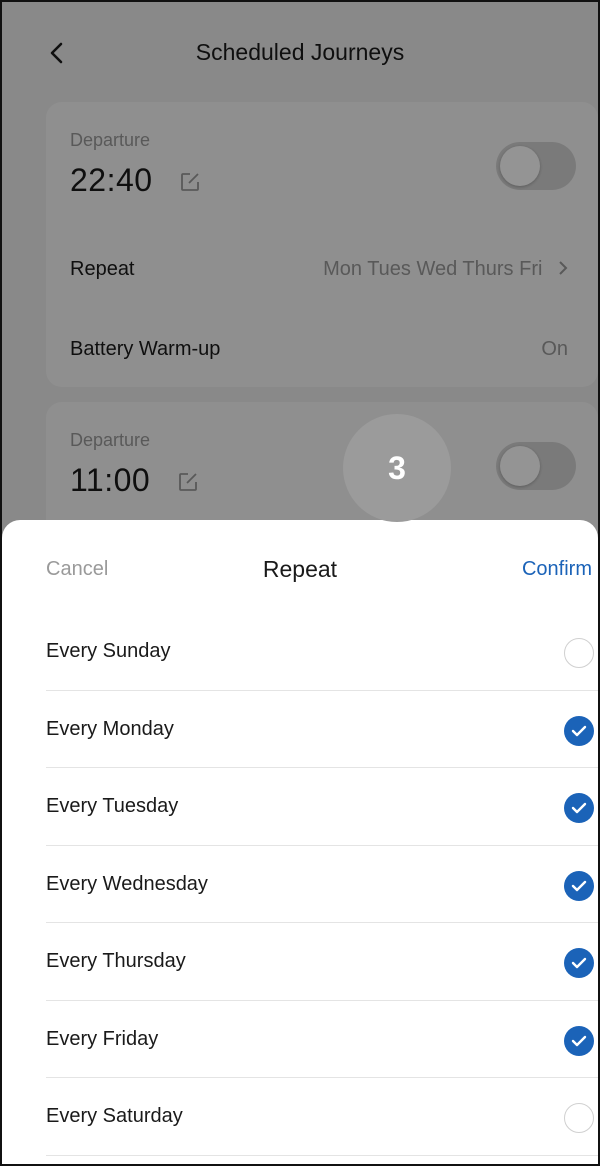  What do you see at coordinates (300, 569) in the screenshot?
I see `sheet-title: Repeat` at bounding box center [300, 569].